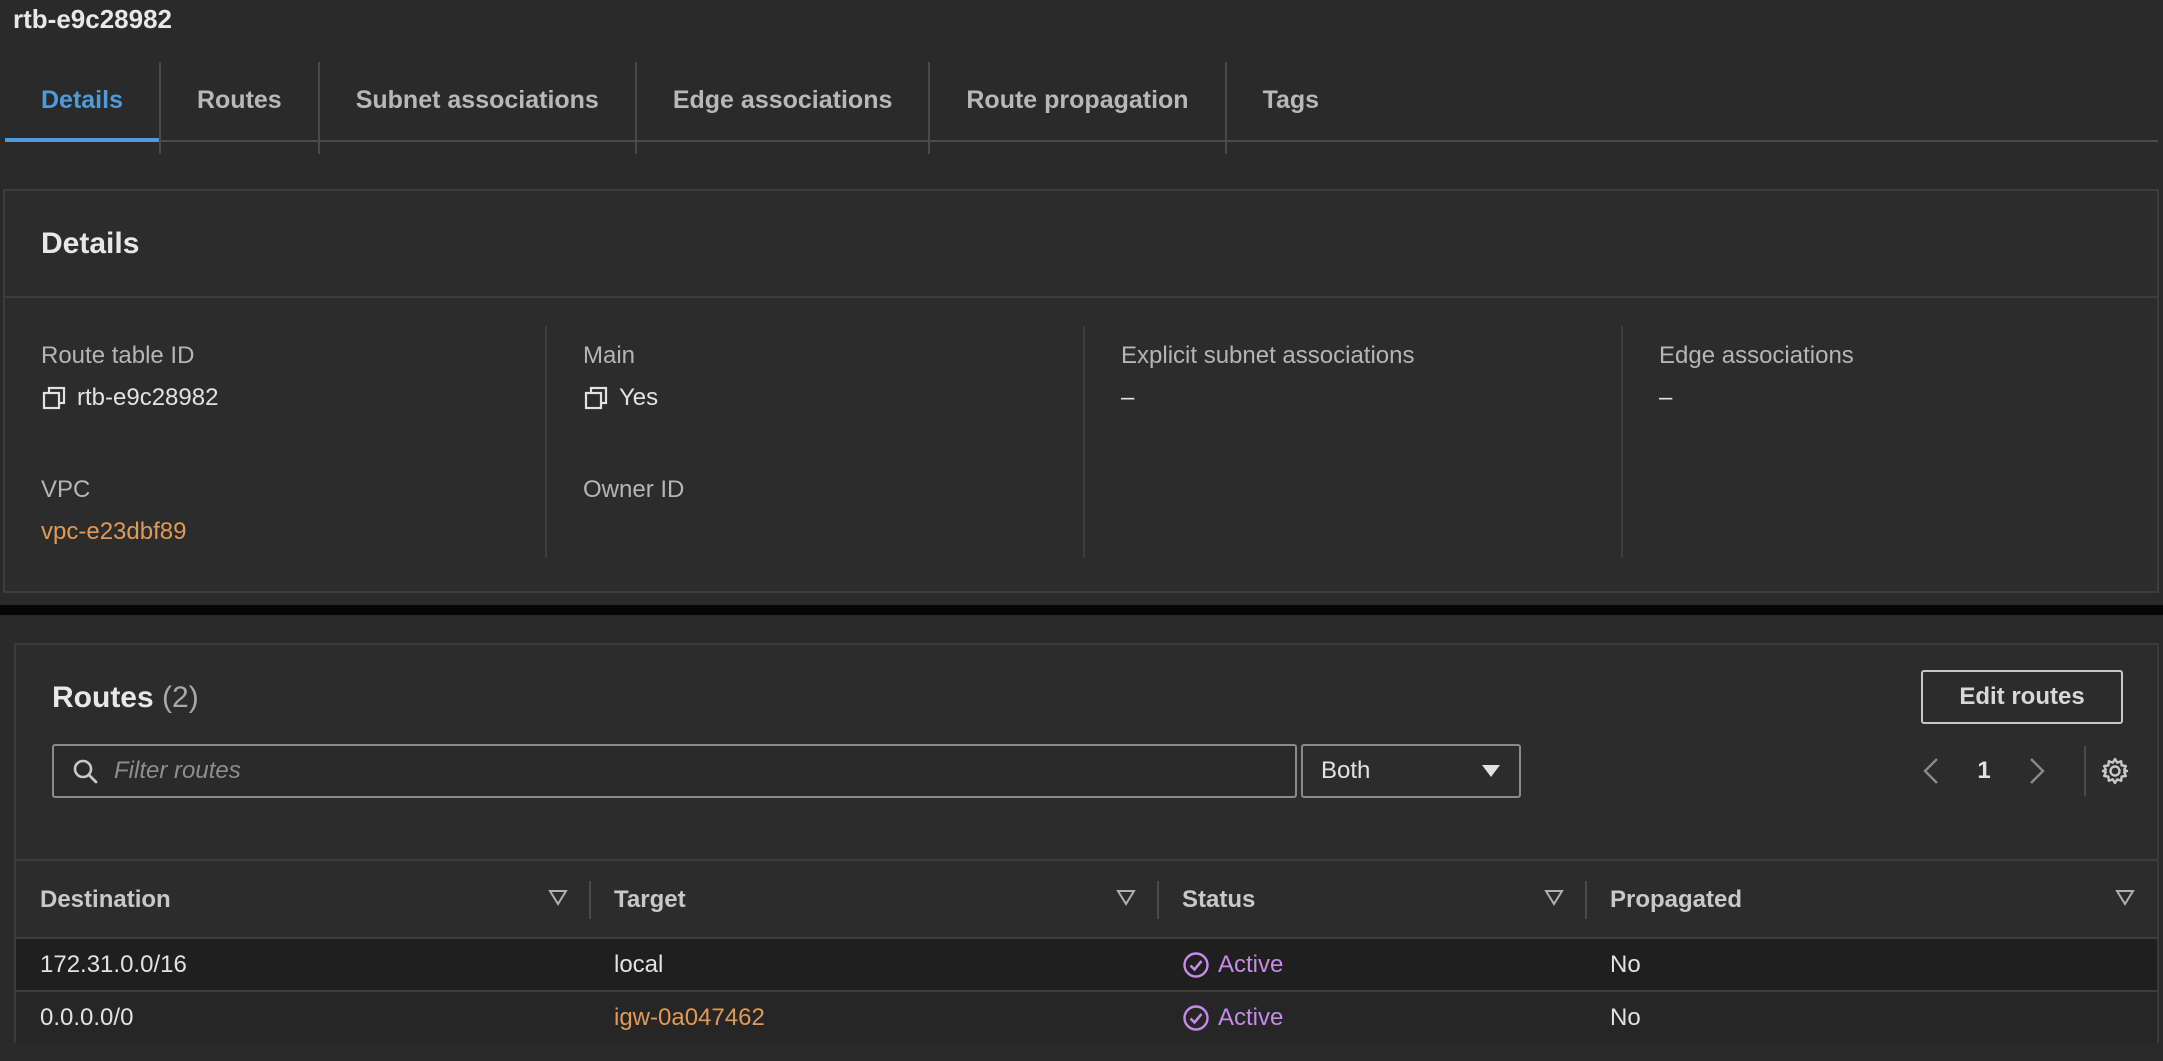  I want to click on routes-title-text: Routes, so click(103, 697).